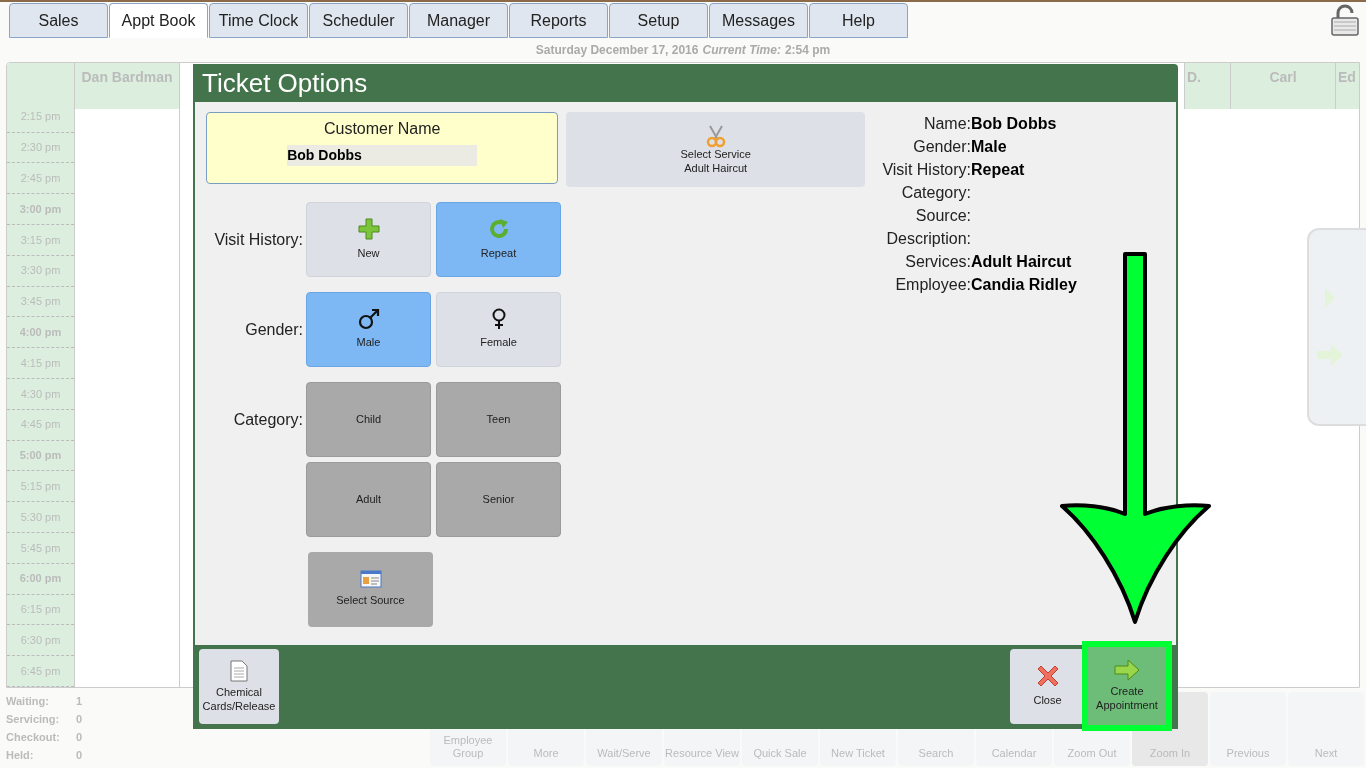 The image size is (1366, 768). What do you see at coordinates (807, 50) in the screenshot?
I see `current-time-value: 2:54 pm` at bounding box center [807, 50].